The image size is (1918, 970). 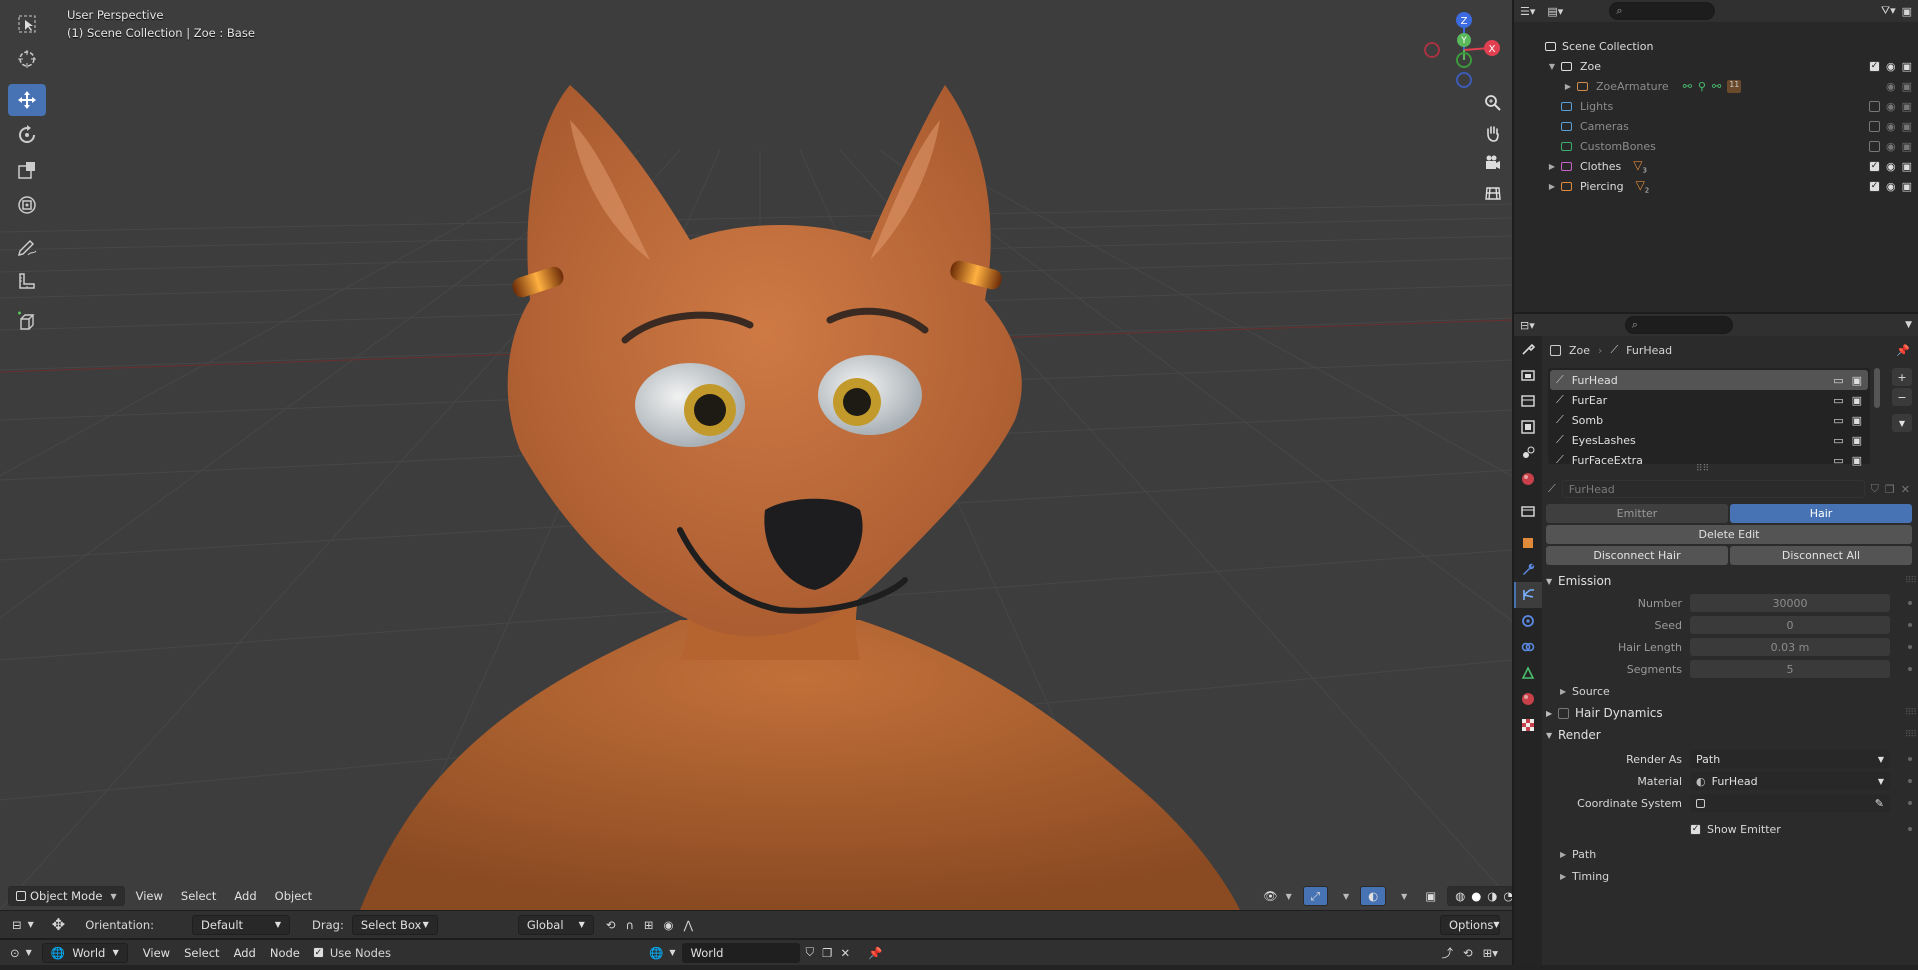 What do you see at coordinates (1490, 953) in the screenshot?
I see `snap-element-icon: ⊞▾` at bounding box center [1490, 953].